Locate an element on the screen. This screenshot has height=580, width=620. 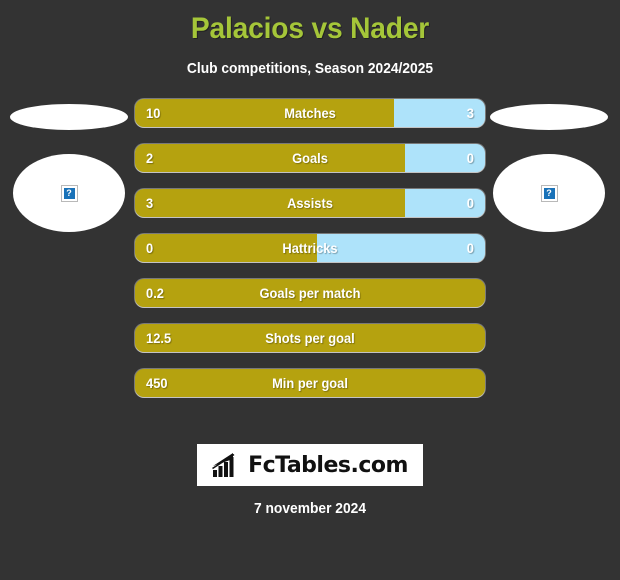
stat-label: Min per goal is located at coordinates (310, 383).